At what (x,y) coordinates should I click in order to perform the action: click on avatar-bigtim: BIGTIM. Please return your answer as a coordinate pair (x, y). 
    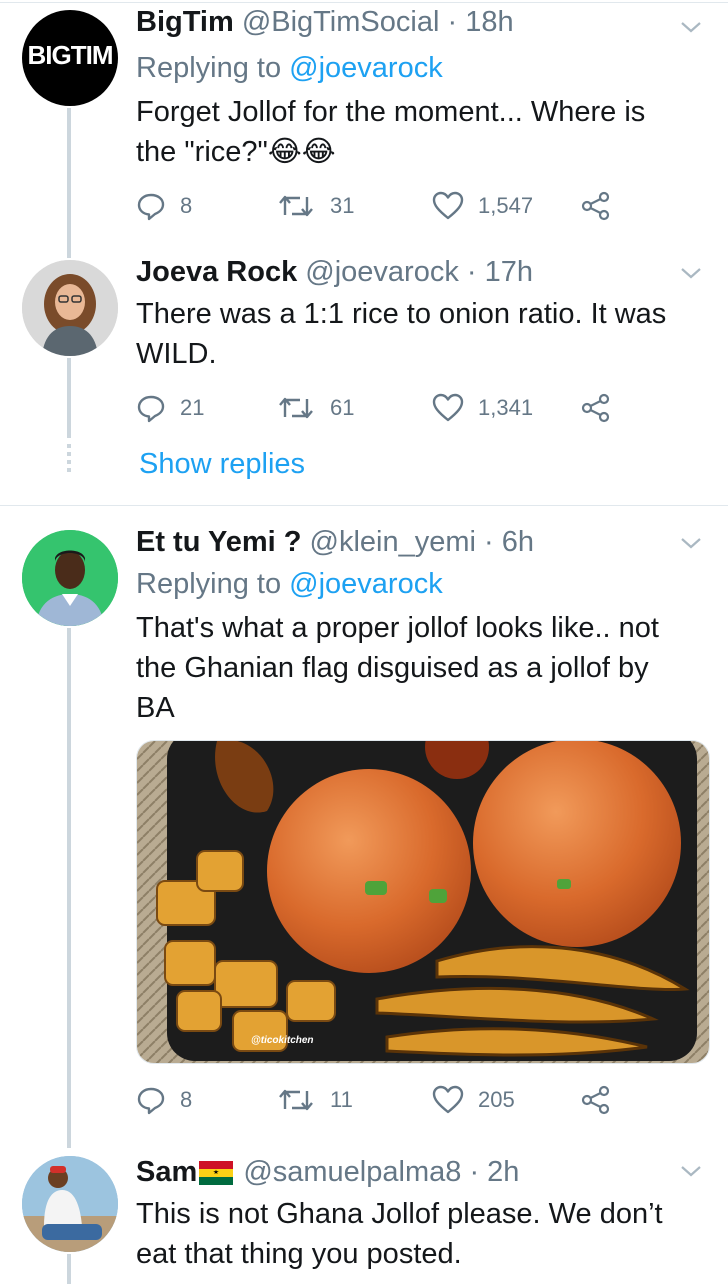
    Looking at the image, I should click on (70, 58).